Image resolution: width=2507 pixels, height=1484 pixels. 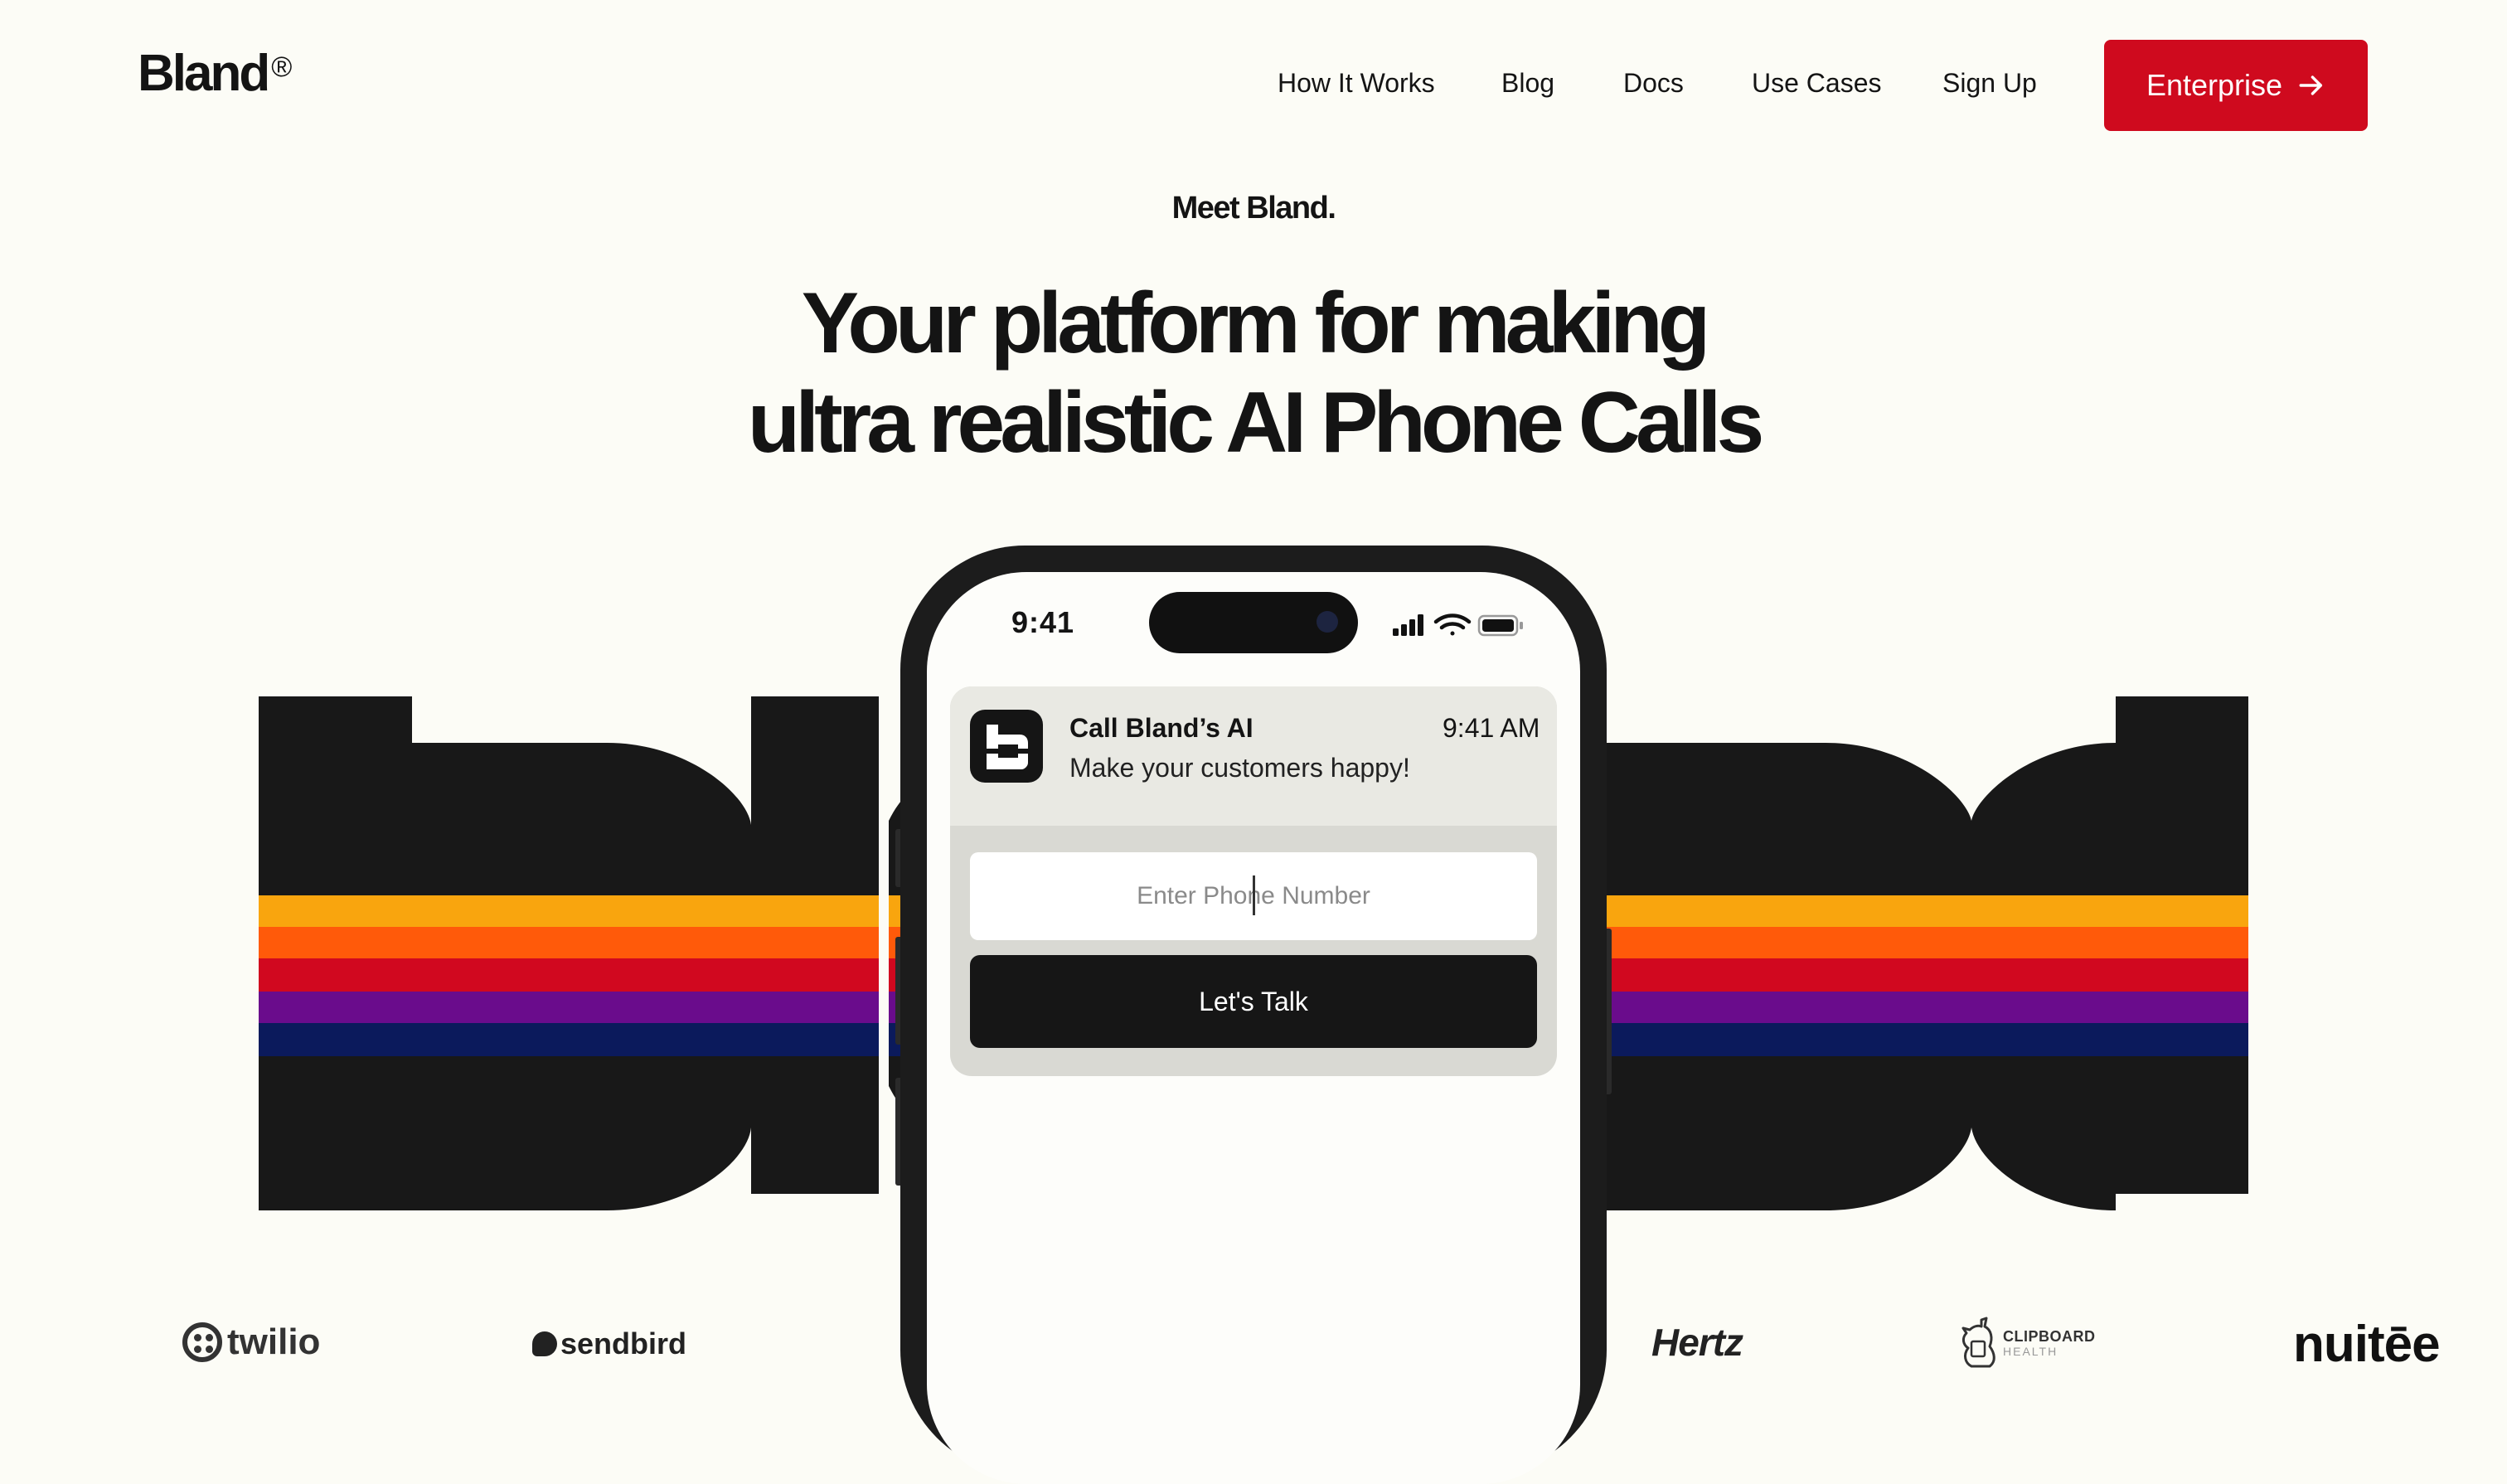 I want to click on signal-icon, so click(x=1408, y=625).